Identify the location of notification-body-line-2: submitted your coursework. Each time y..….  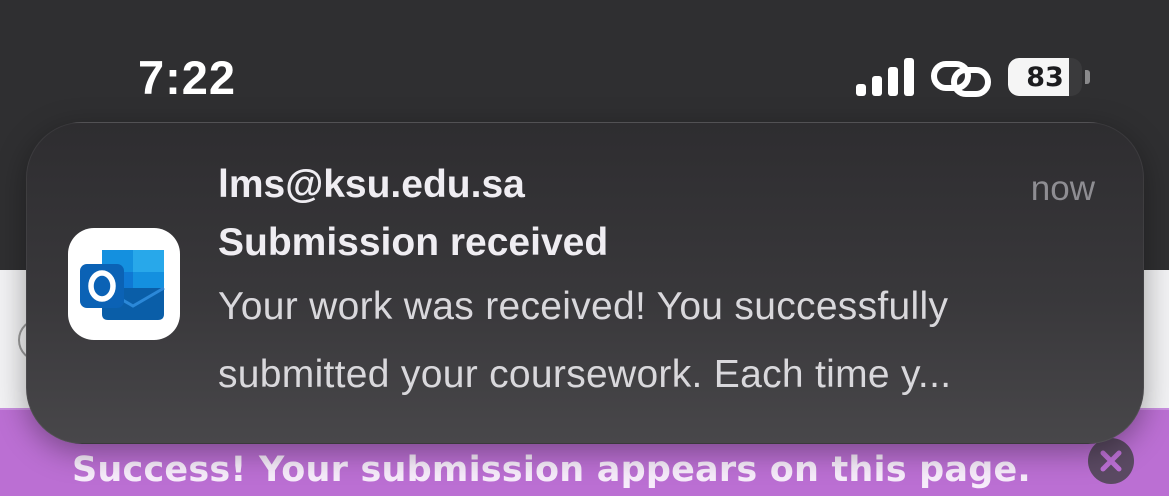
(585, 374).